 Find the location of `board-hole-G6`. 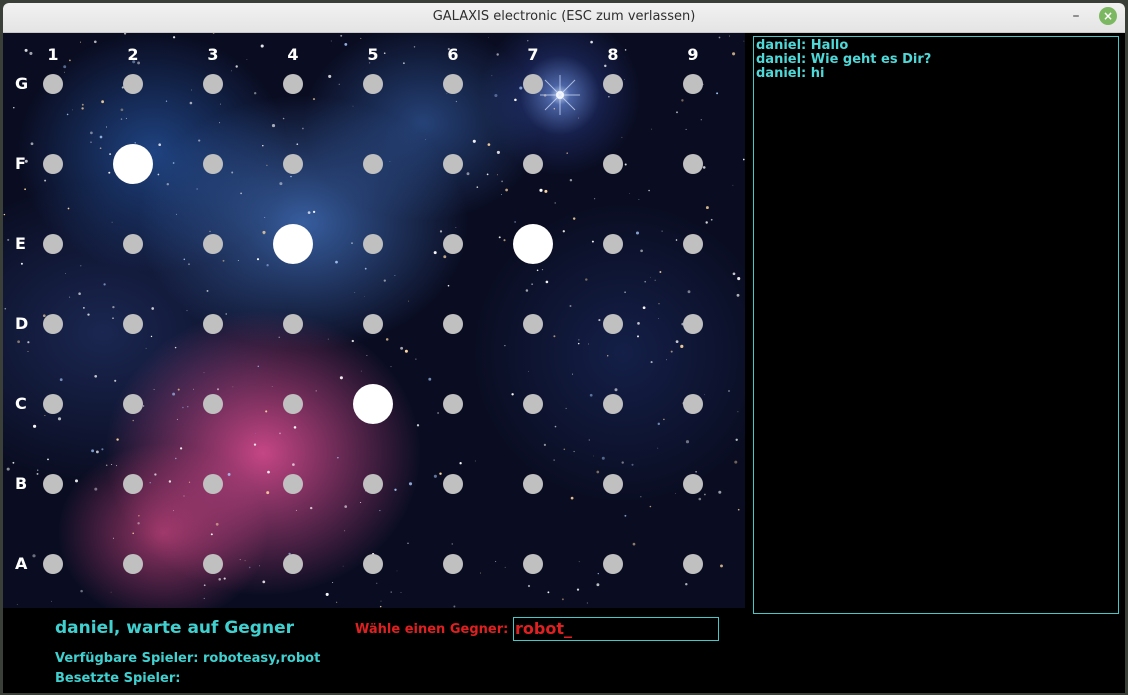

board-hole-G6 is located at coordinates (453, 84).